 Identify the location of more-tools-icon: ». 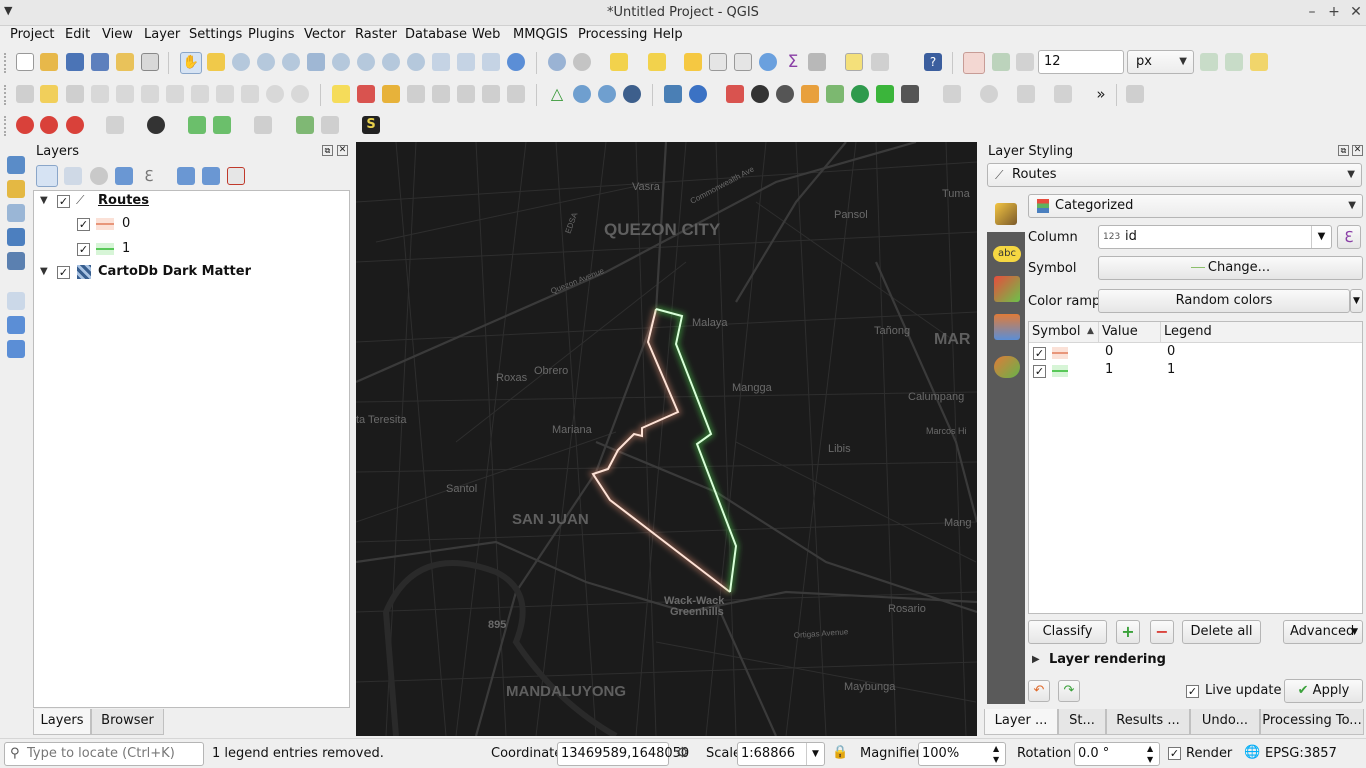
(1101, 94).